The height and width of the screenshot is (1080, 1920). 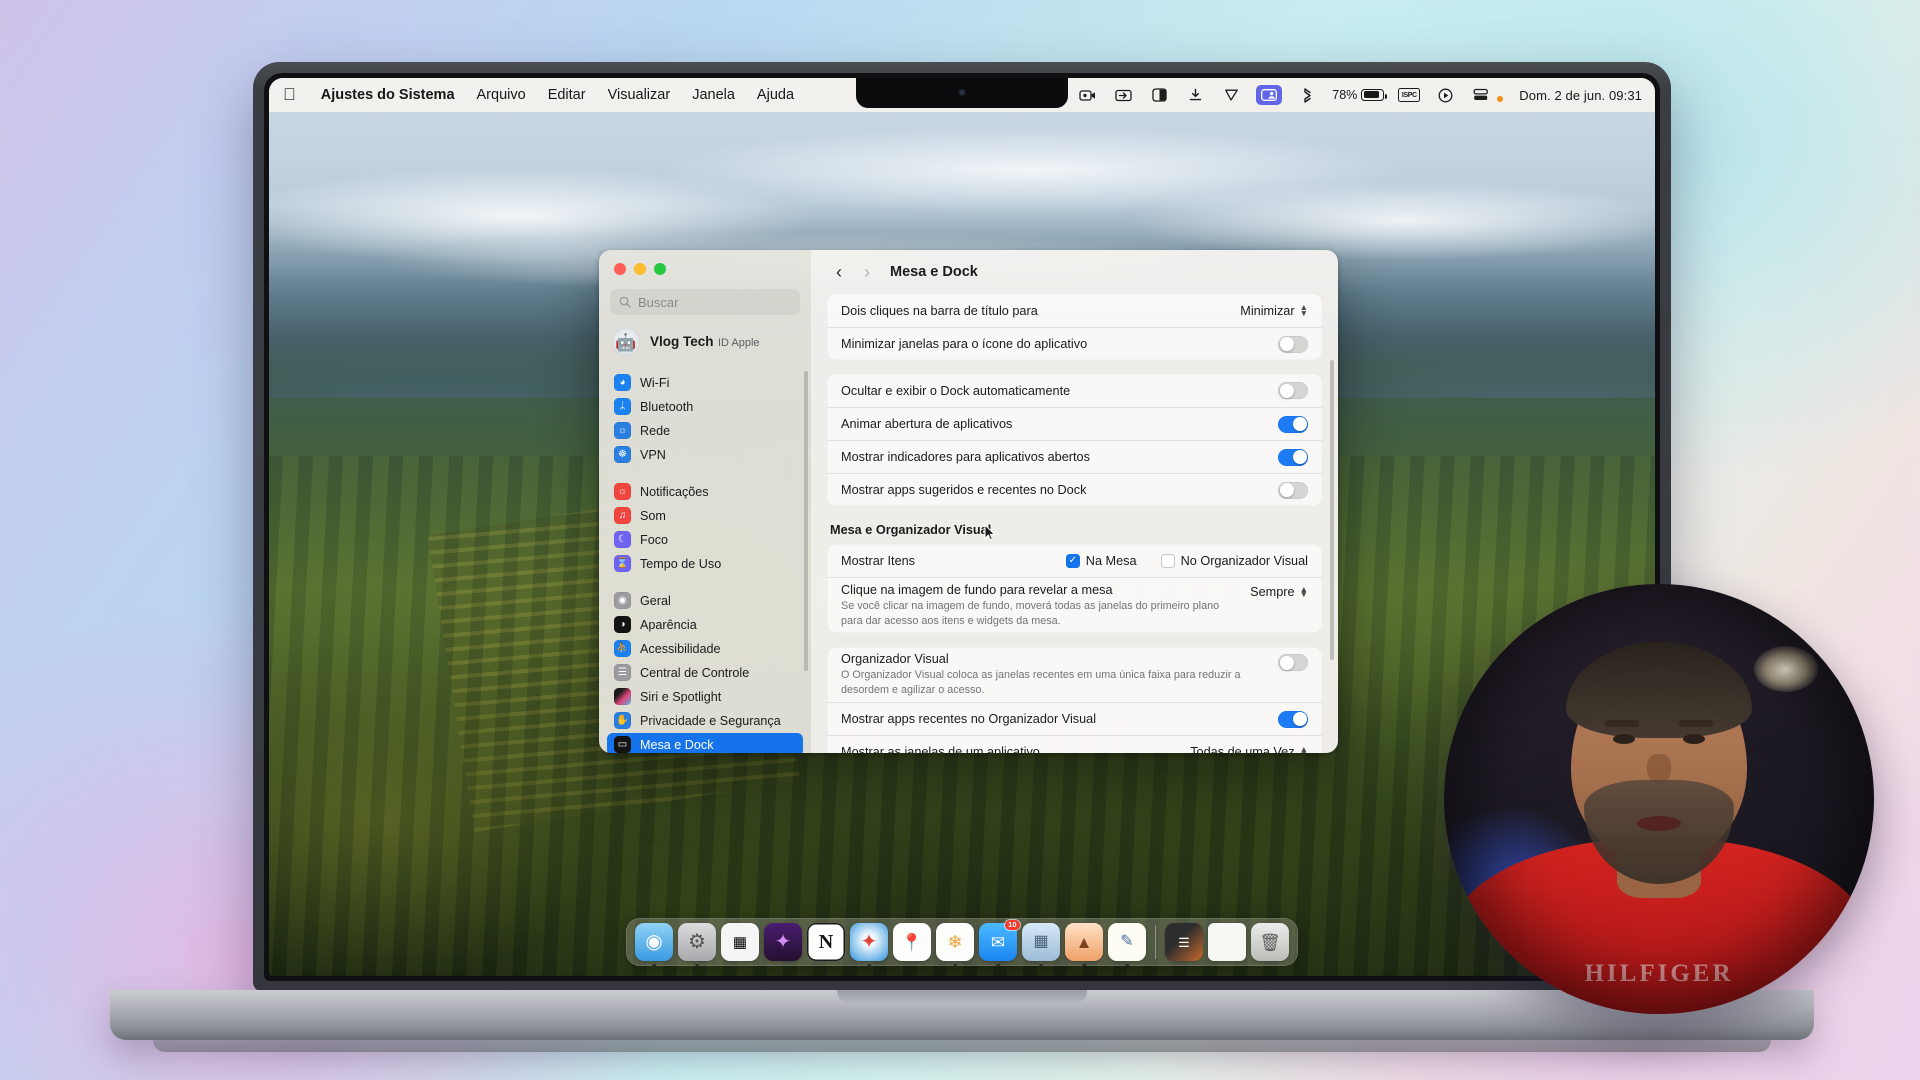 I want to click on account-row: 🤖 Vlog Tech ID Apple, so click(x=705, y=343).